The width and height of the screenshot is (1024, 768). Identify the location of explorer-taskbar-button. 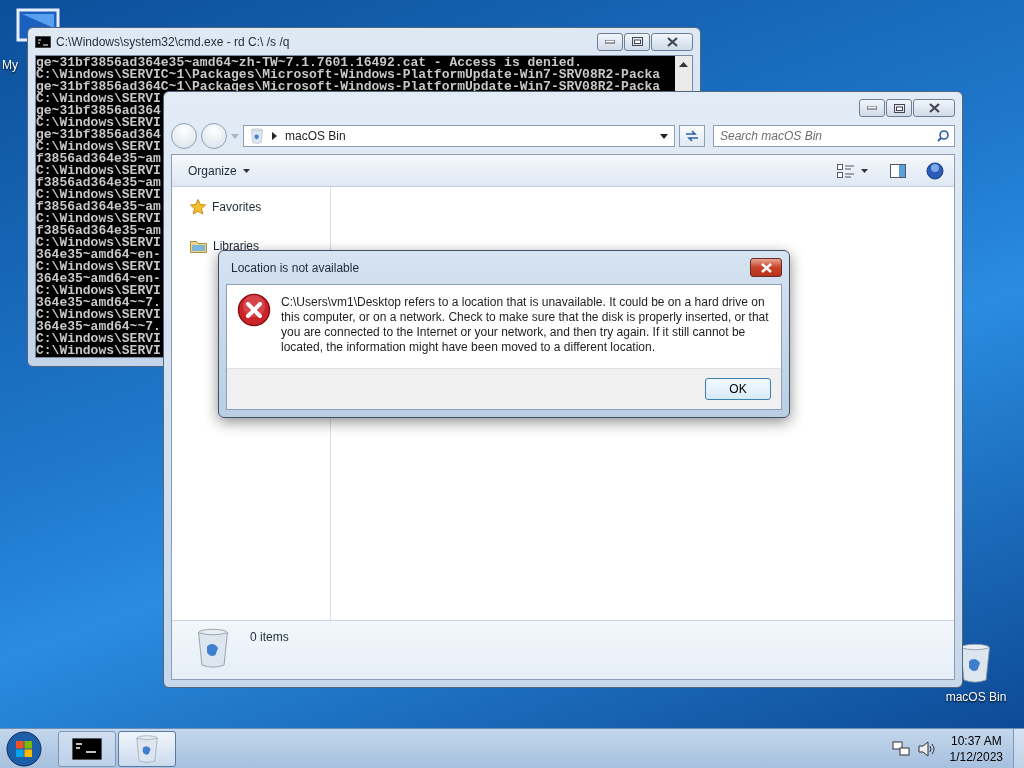
(147, 748).